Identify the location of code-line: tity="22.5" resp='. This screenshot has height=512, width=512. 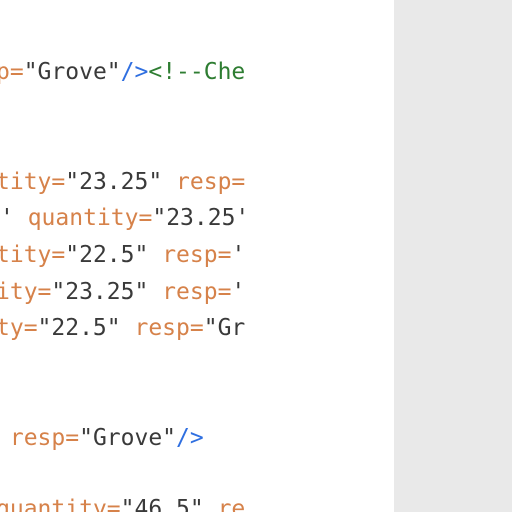
(122, 255).